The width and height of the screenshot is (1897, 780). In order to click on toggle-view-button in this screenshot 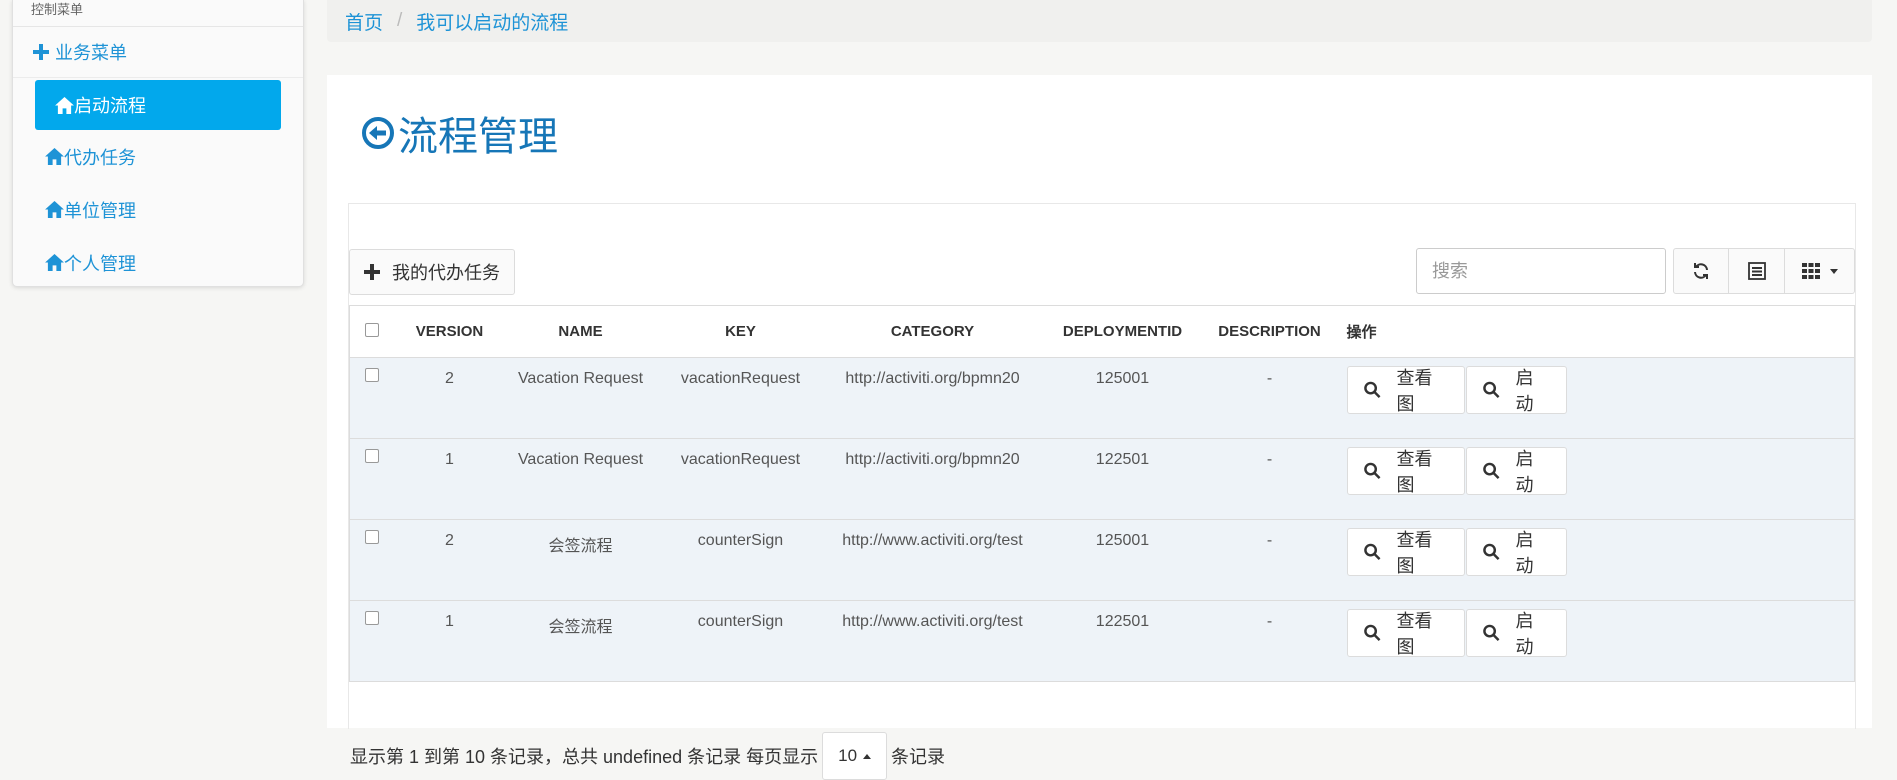, I will do `click(1757, 271)`.